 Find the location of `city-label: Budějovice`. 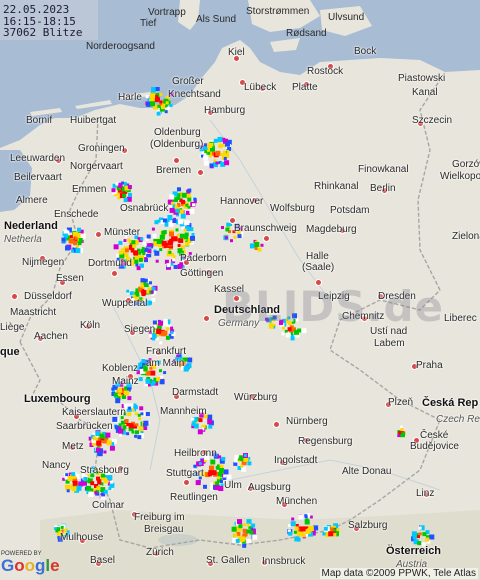

city-label: Budějovice is located at coordinates (434, 446).